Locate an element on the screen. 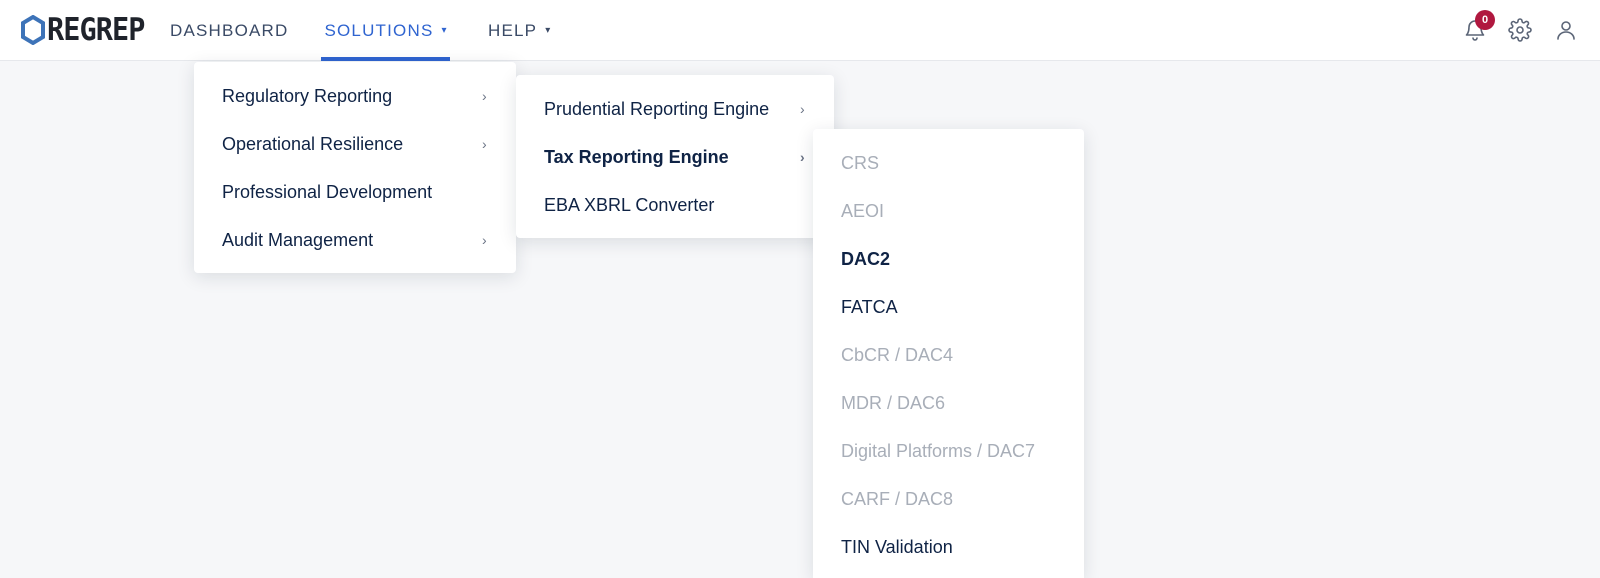  menu-item-mdr-dac6: MDR / DAC6 is located at coordinates (948, 403).